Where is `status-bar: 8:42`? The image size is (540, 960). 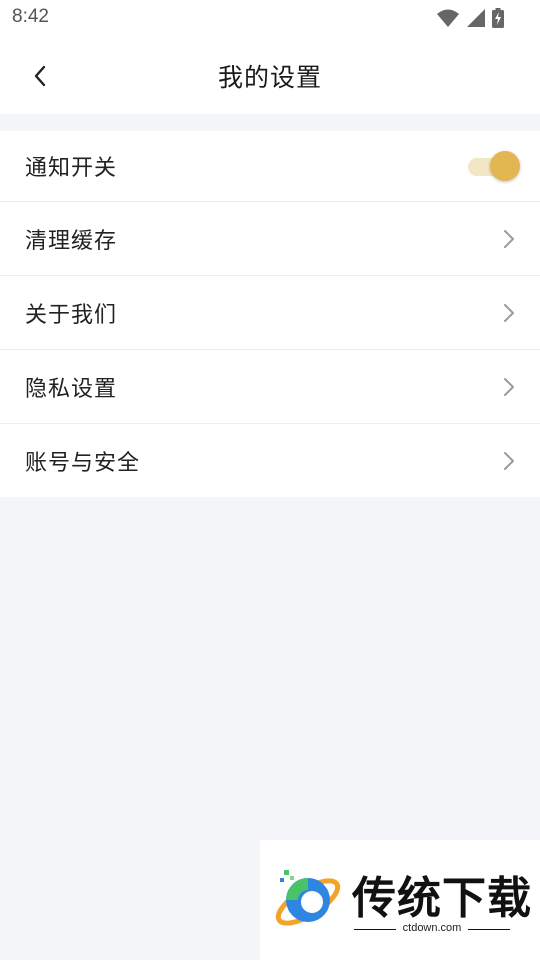
status-bar: 8:42 is located at coordinates (270, 18).